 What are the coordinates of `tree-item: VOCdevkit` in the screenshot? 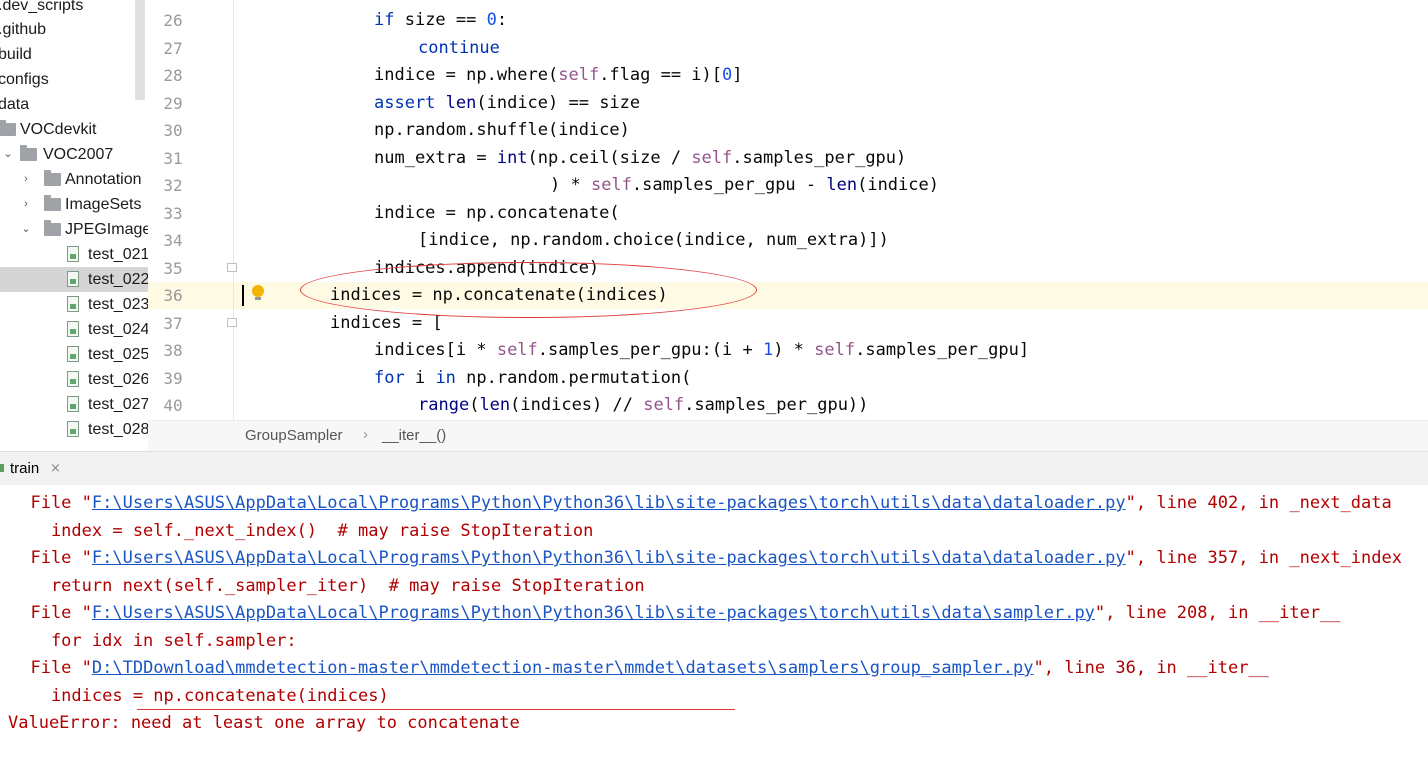 It's located at (74, 129).